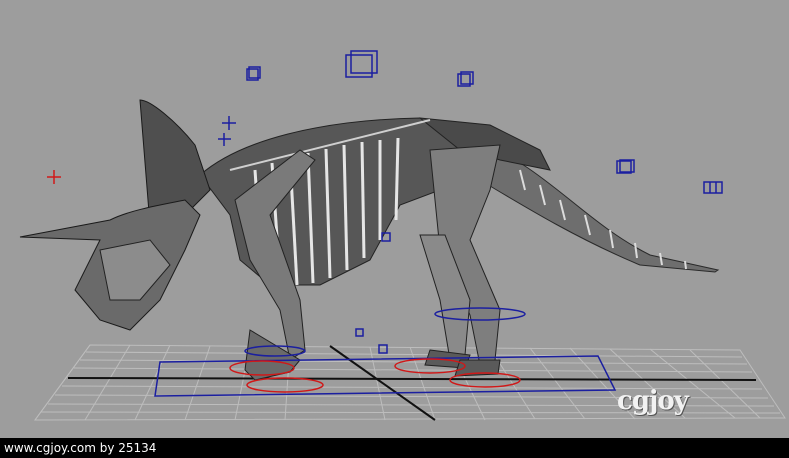 This screenshot has width=789, height=458. I want to click on credit-bar: www.cgjoy.com by 25134, so click(394, 448).